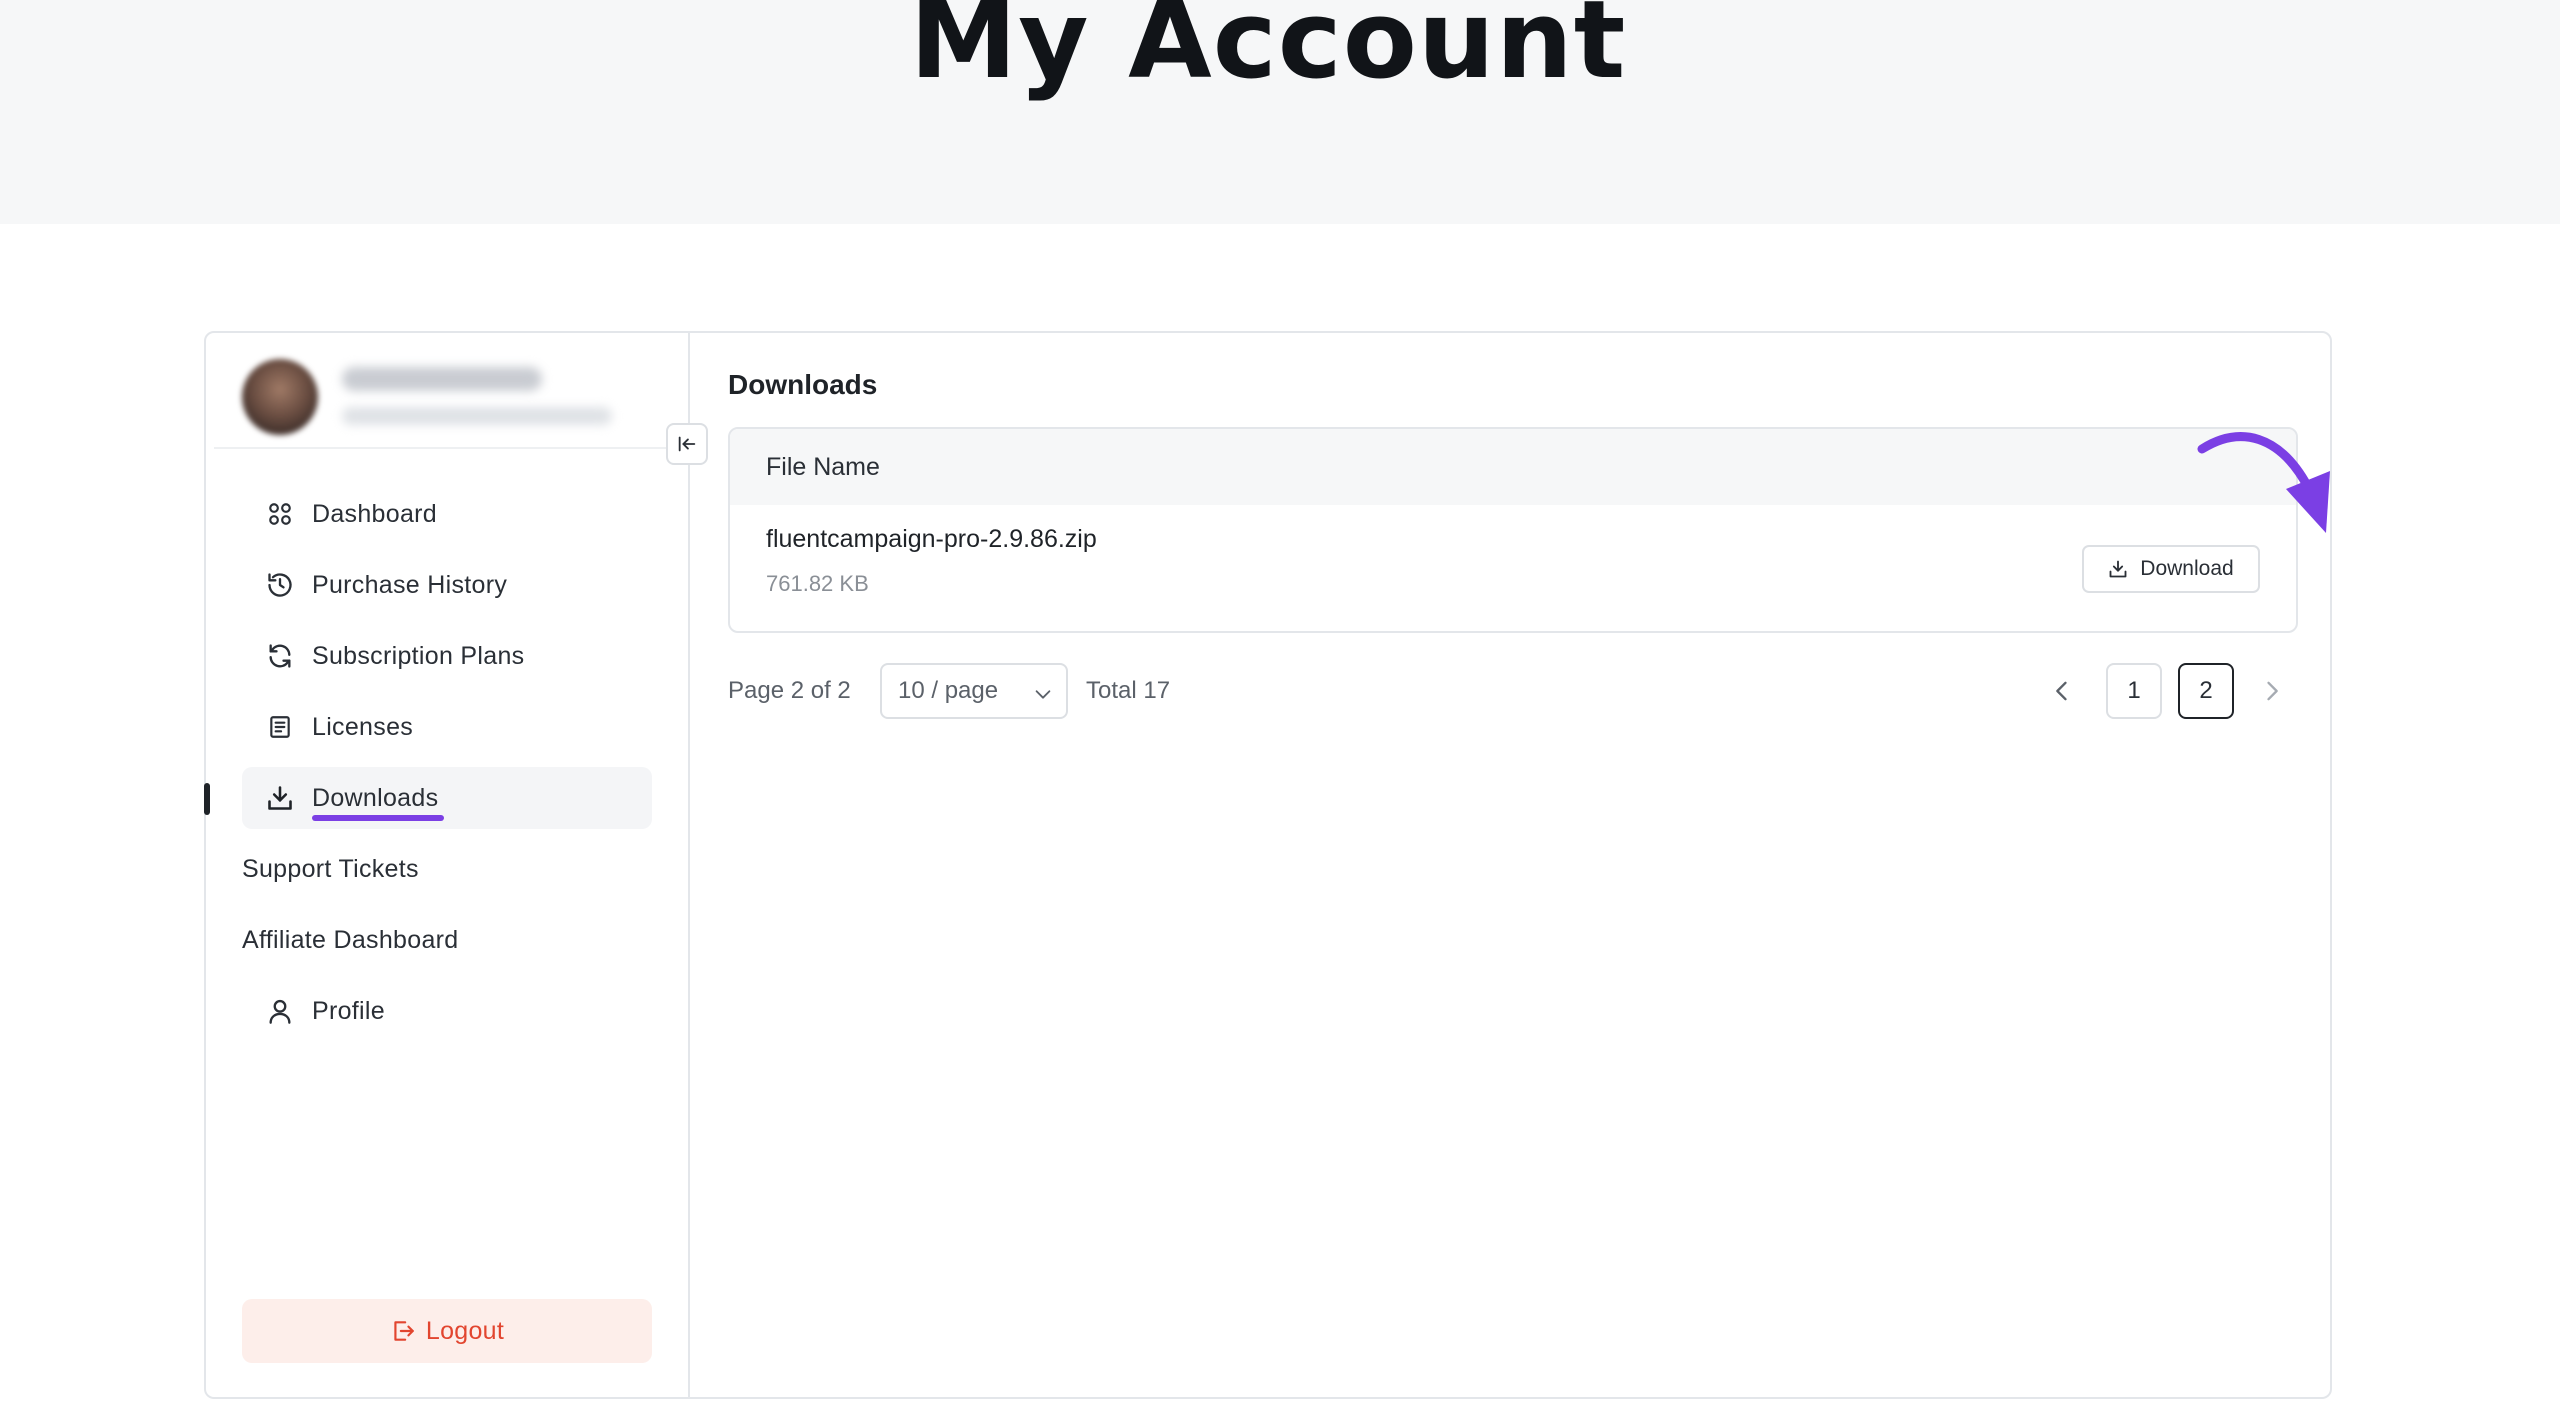  Describe the element at coordinates (1513, 467) in the screenshot. I see `table-header: File Name` at that location.